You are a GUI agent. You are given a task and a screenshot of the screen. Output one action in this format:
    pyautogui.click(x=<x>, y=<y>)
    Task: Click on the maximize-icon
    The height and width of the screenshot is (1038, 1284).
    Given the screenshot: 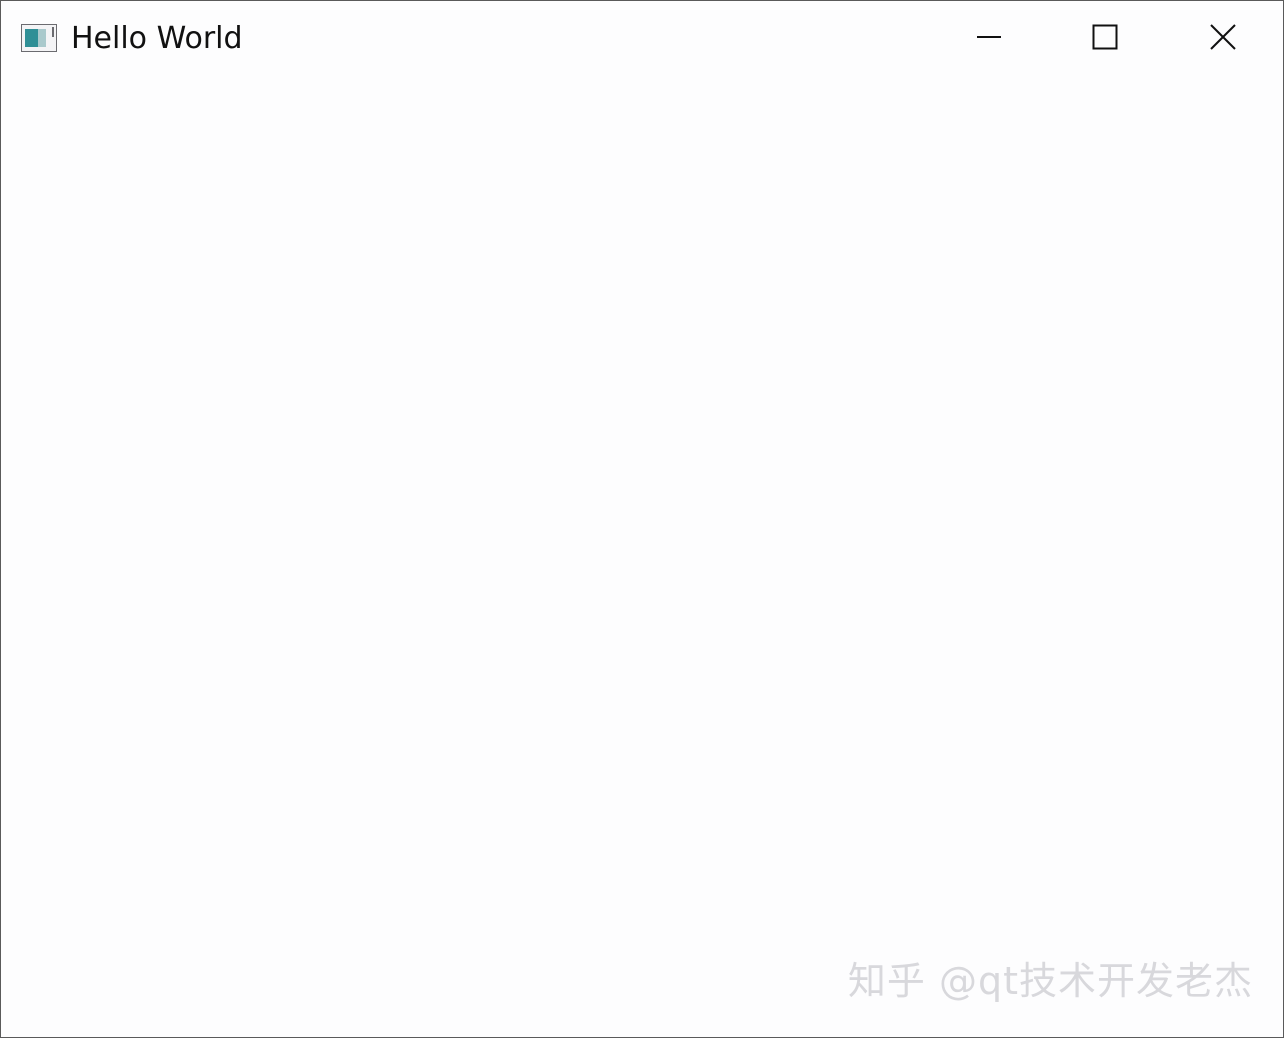 What is the action you would take?
    pyautogui.click(x=1105, y=39)
    